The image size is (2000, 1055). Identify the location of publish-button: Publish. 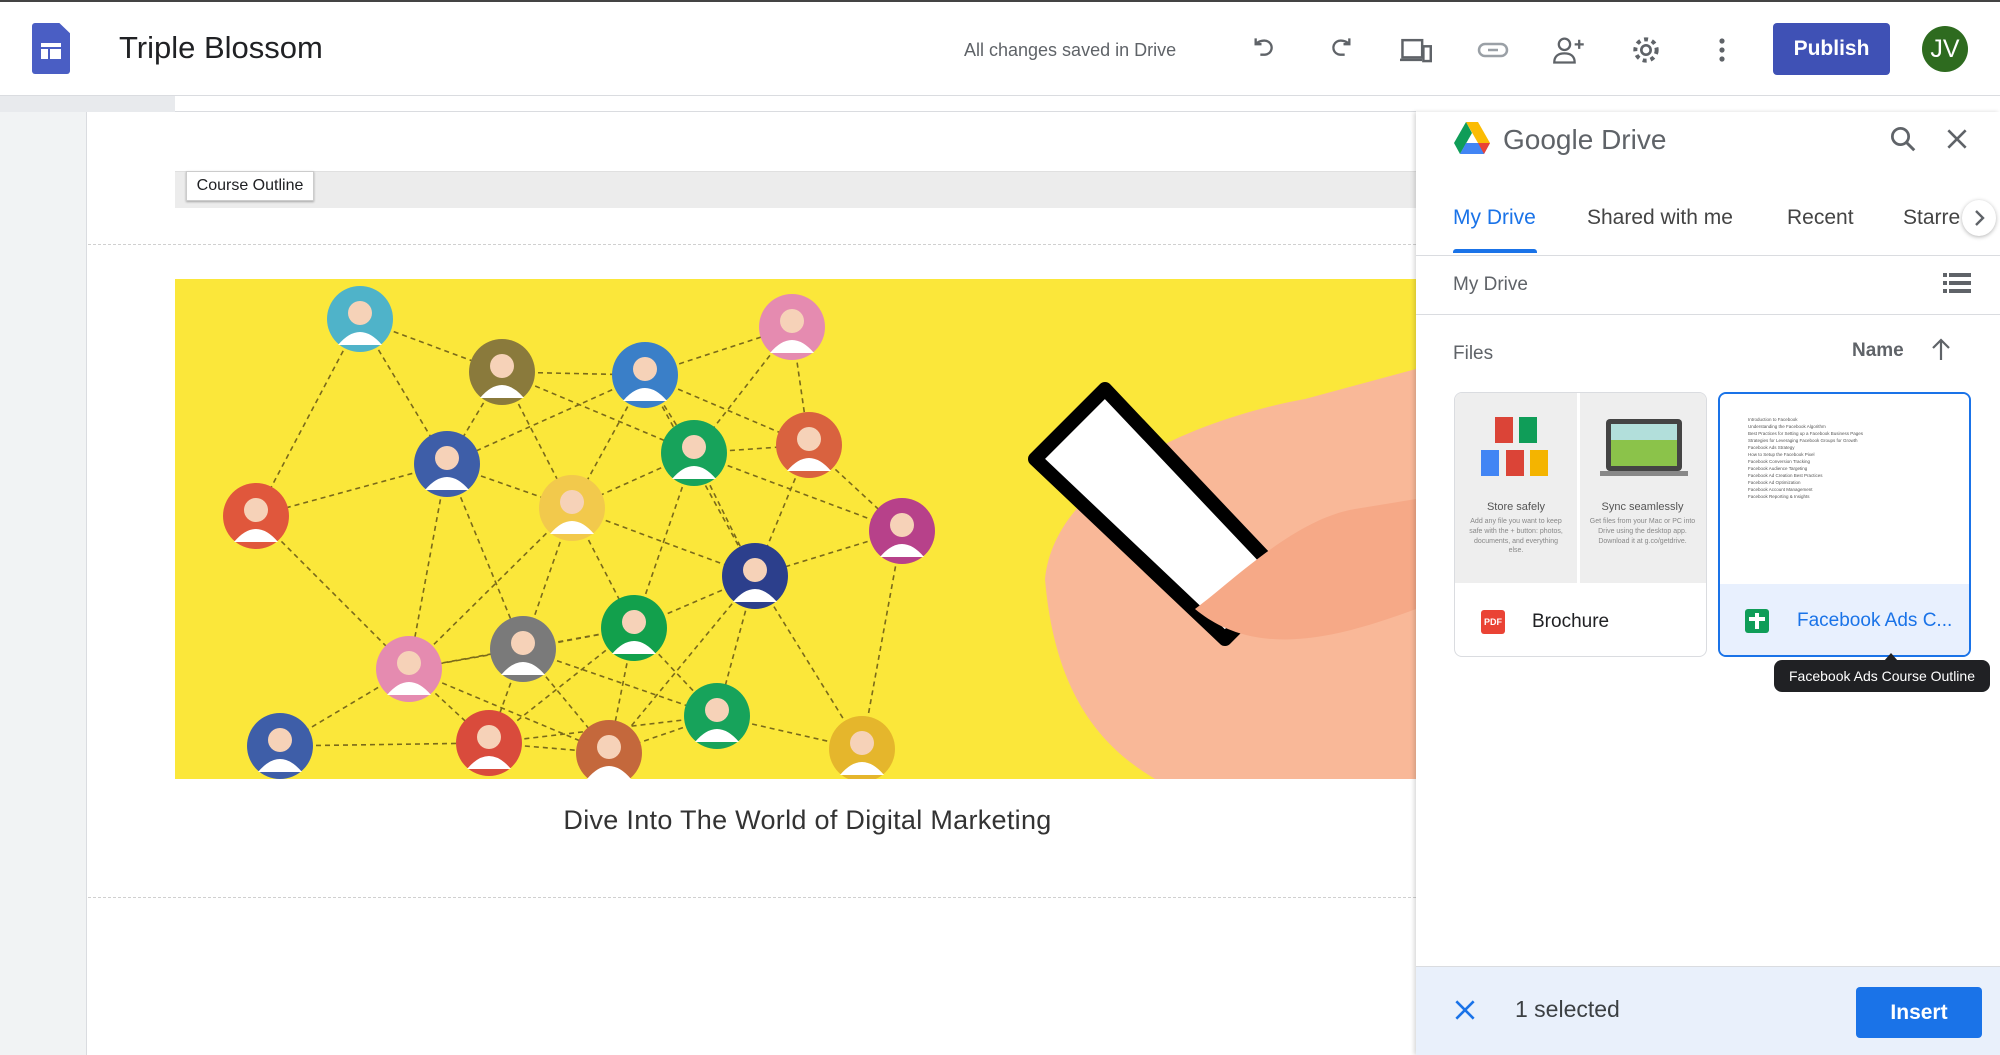
(1831, 49).